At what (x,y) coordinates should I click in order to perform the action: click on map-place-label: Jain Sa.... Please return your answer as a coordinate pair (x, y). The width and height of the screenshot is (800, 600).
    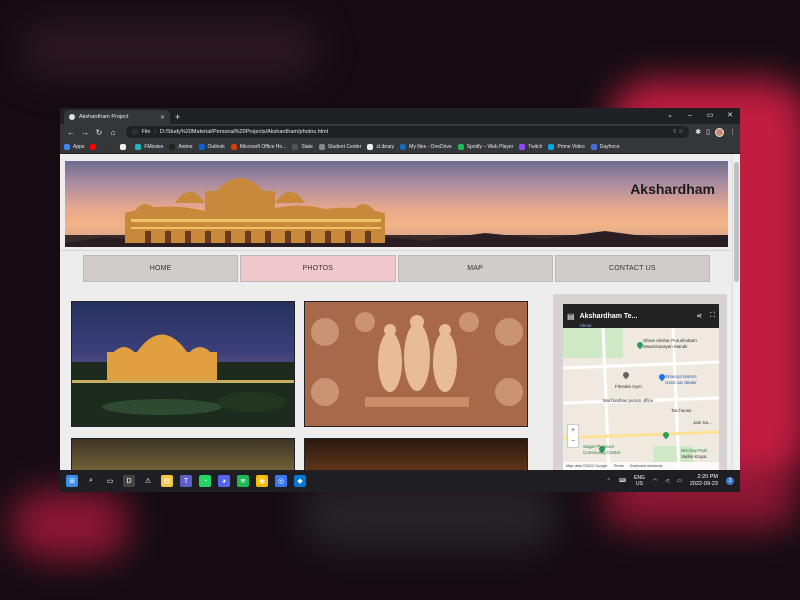
    Looking at the image, I should click on (702, 422).